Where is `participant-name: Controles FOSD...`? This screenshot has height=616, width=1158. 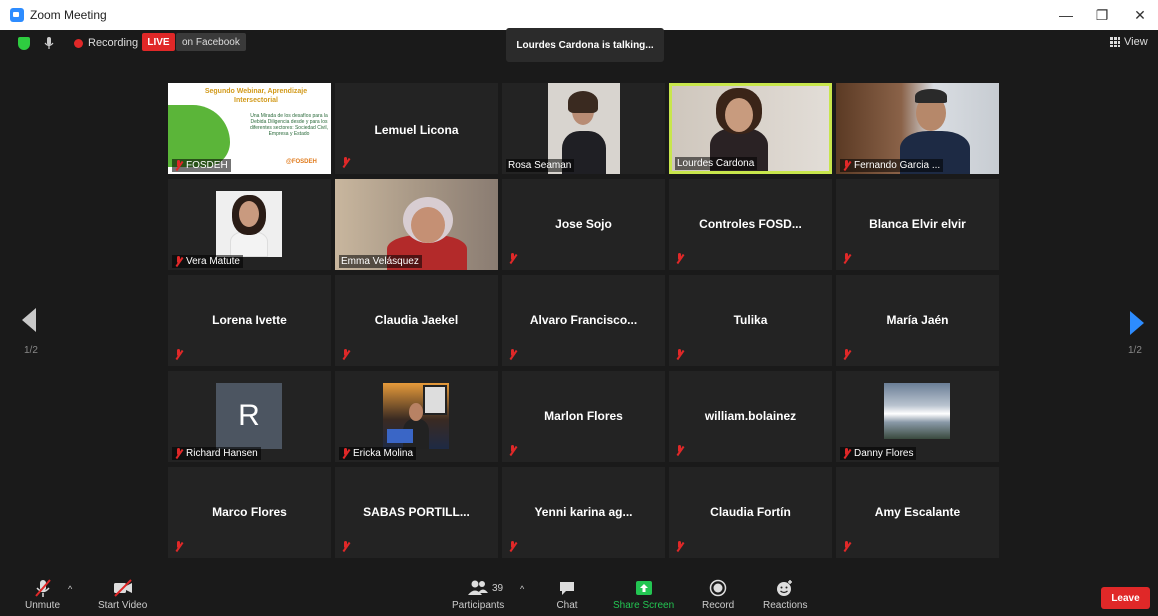 participant-name: Controles FOSD... is located at coordinates (750, 224).